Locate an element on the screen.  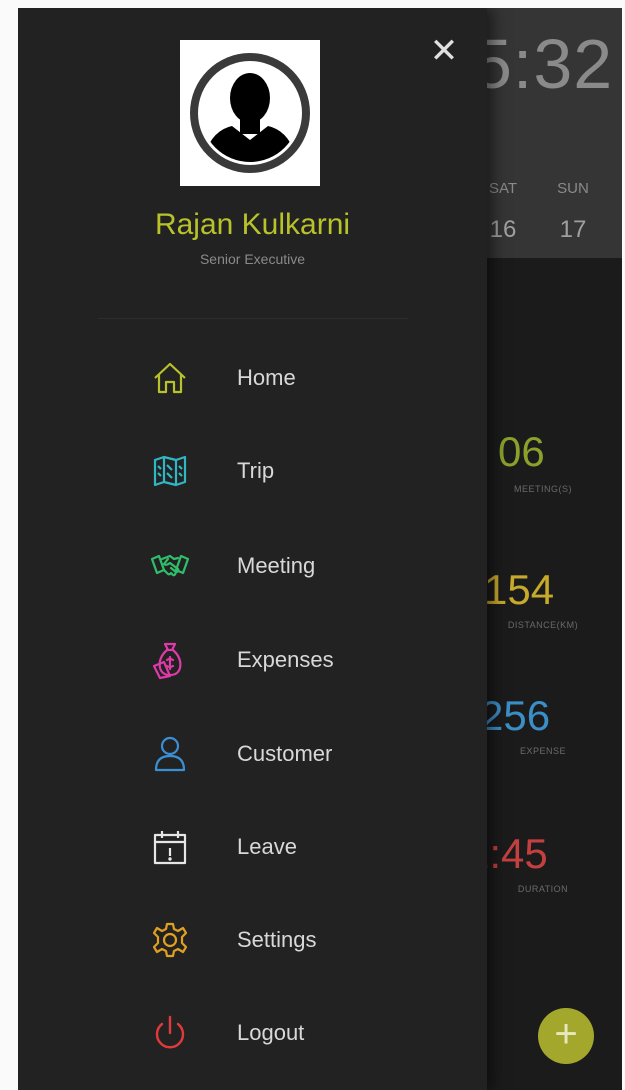
menu-item-trip: Trip is located at coordinates (298, 471).